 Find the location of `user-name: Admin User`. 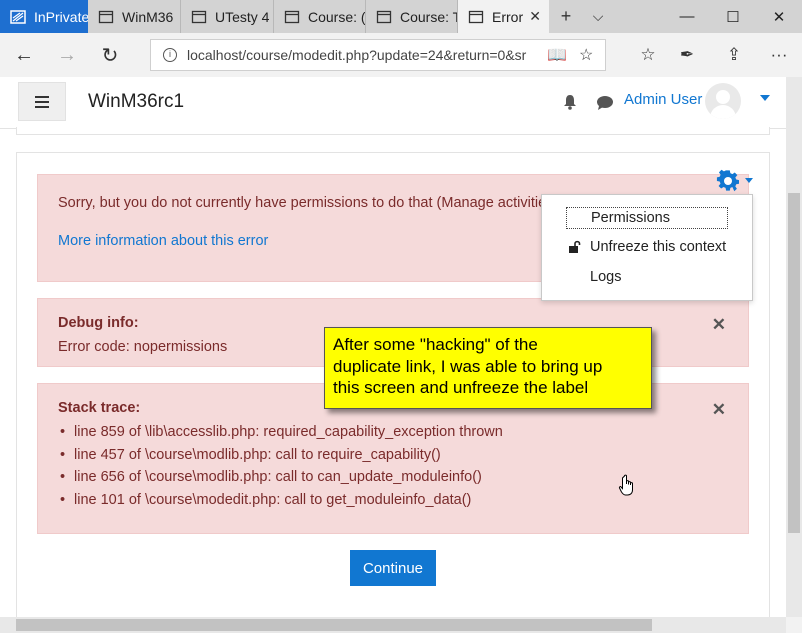

user-name: Admin User is located at coordinates (663, 99).